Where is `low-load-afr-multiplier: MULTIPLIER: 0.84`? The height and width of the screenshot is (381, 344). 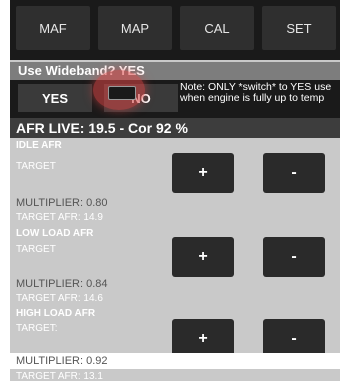 low-load-afr-multiplier: MULTIPLIER: 0.84 is located at coordinates (62, 284).